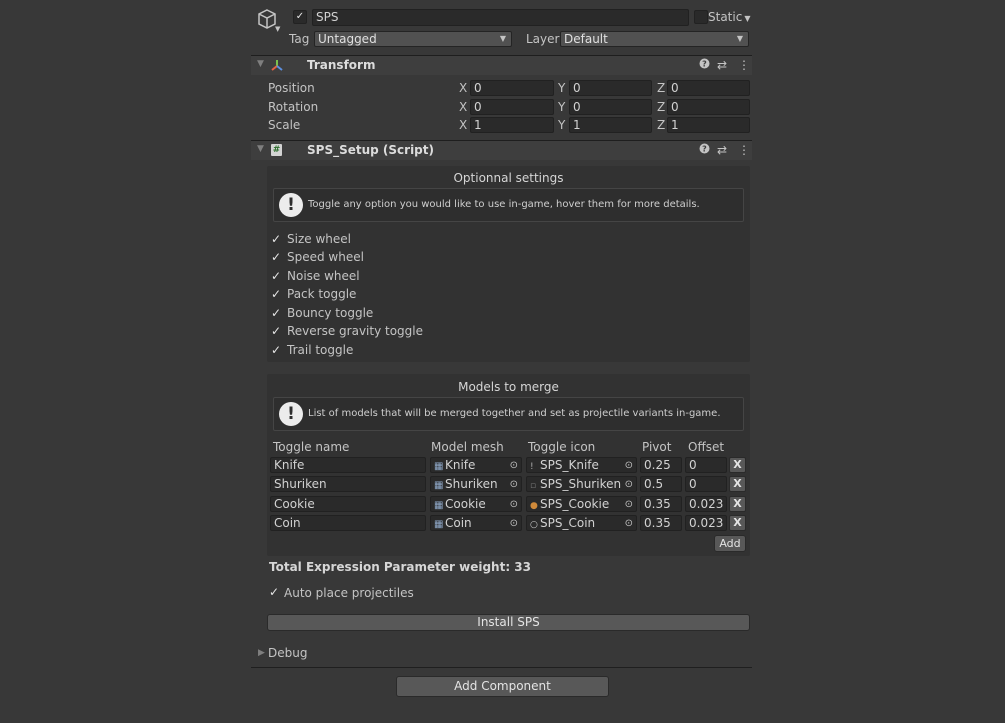  Describe the element at coordinates (610, 88) in the screenshot. I see `position-y-field: 0` at that location.